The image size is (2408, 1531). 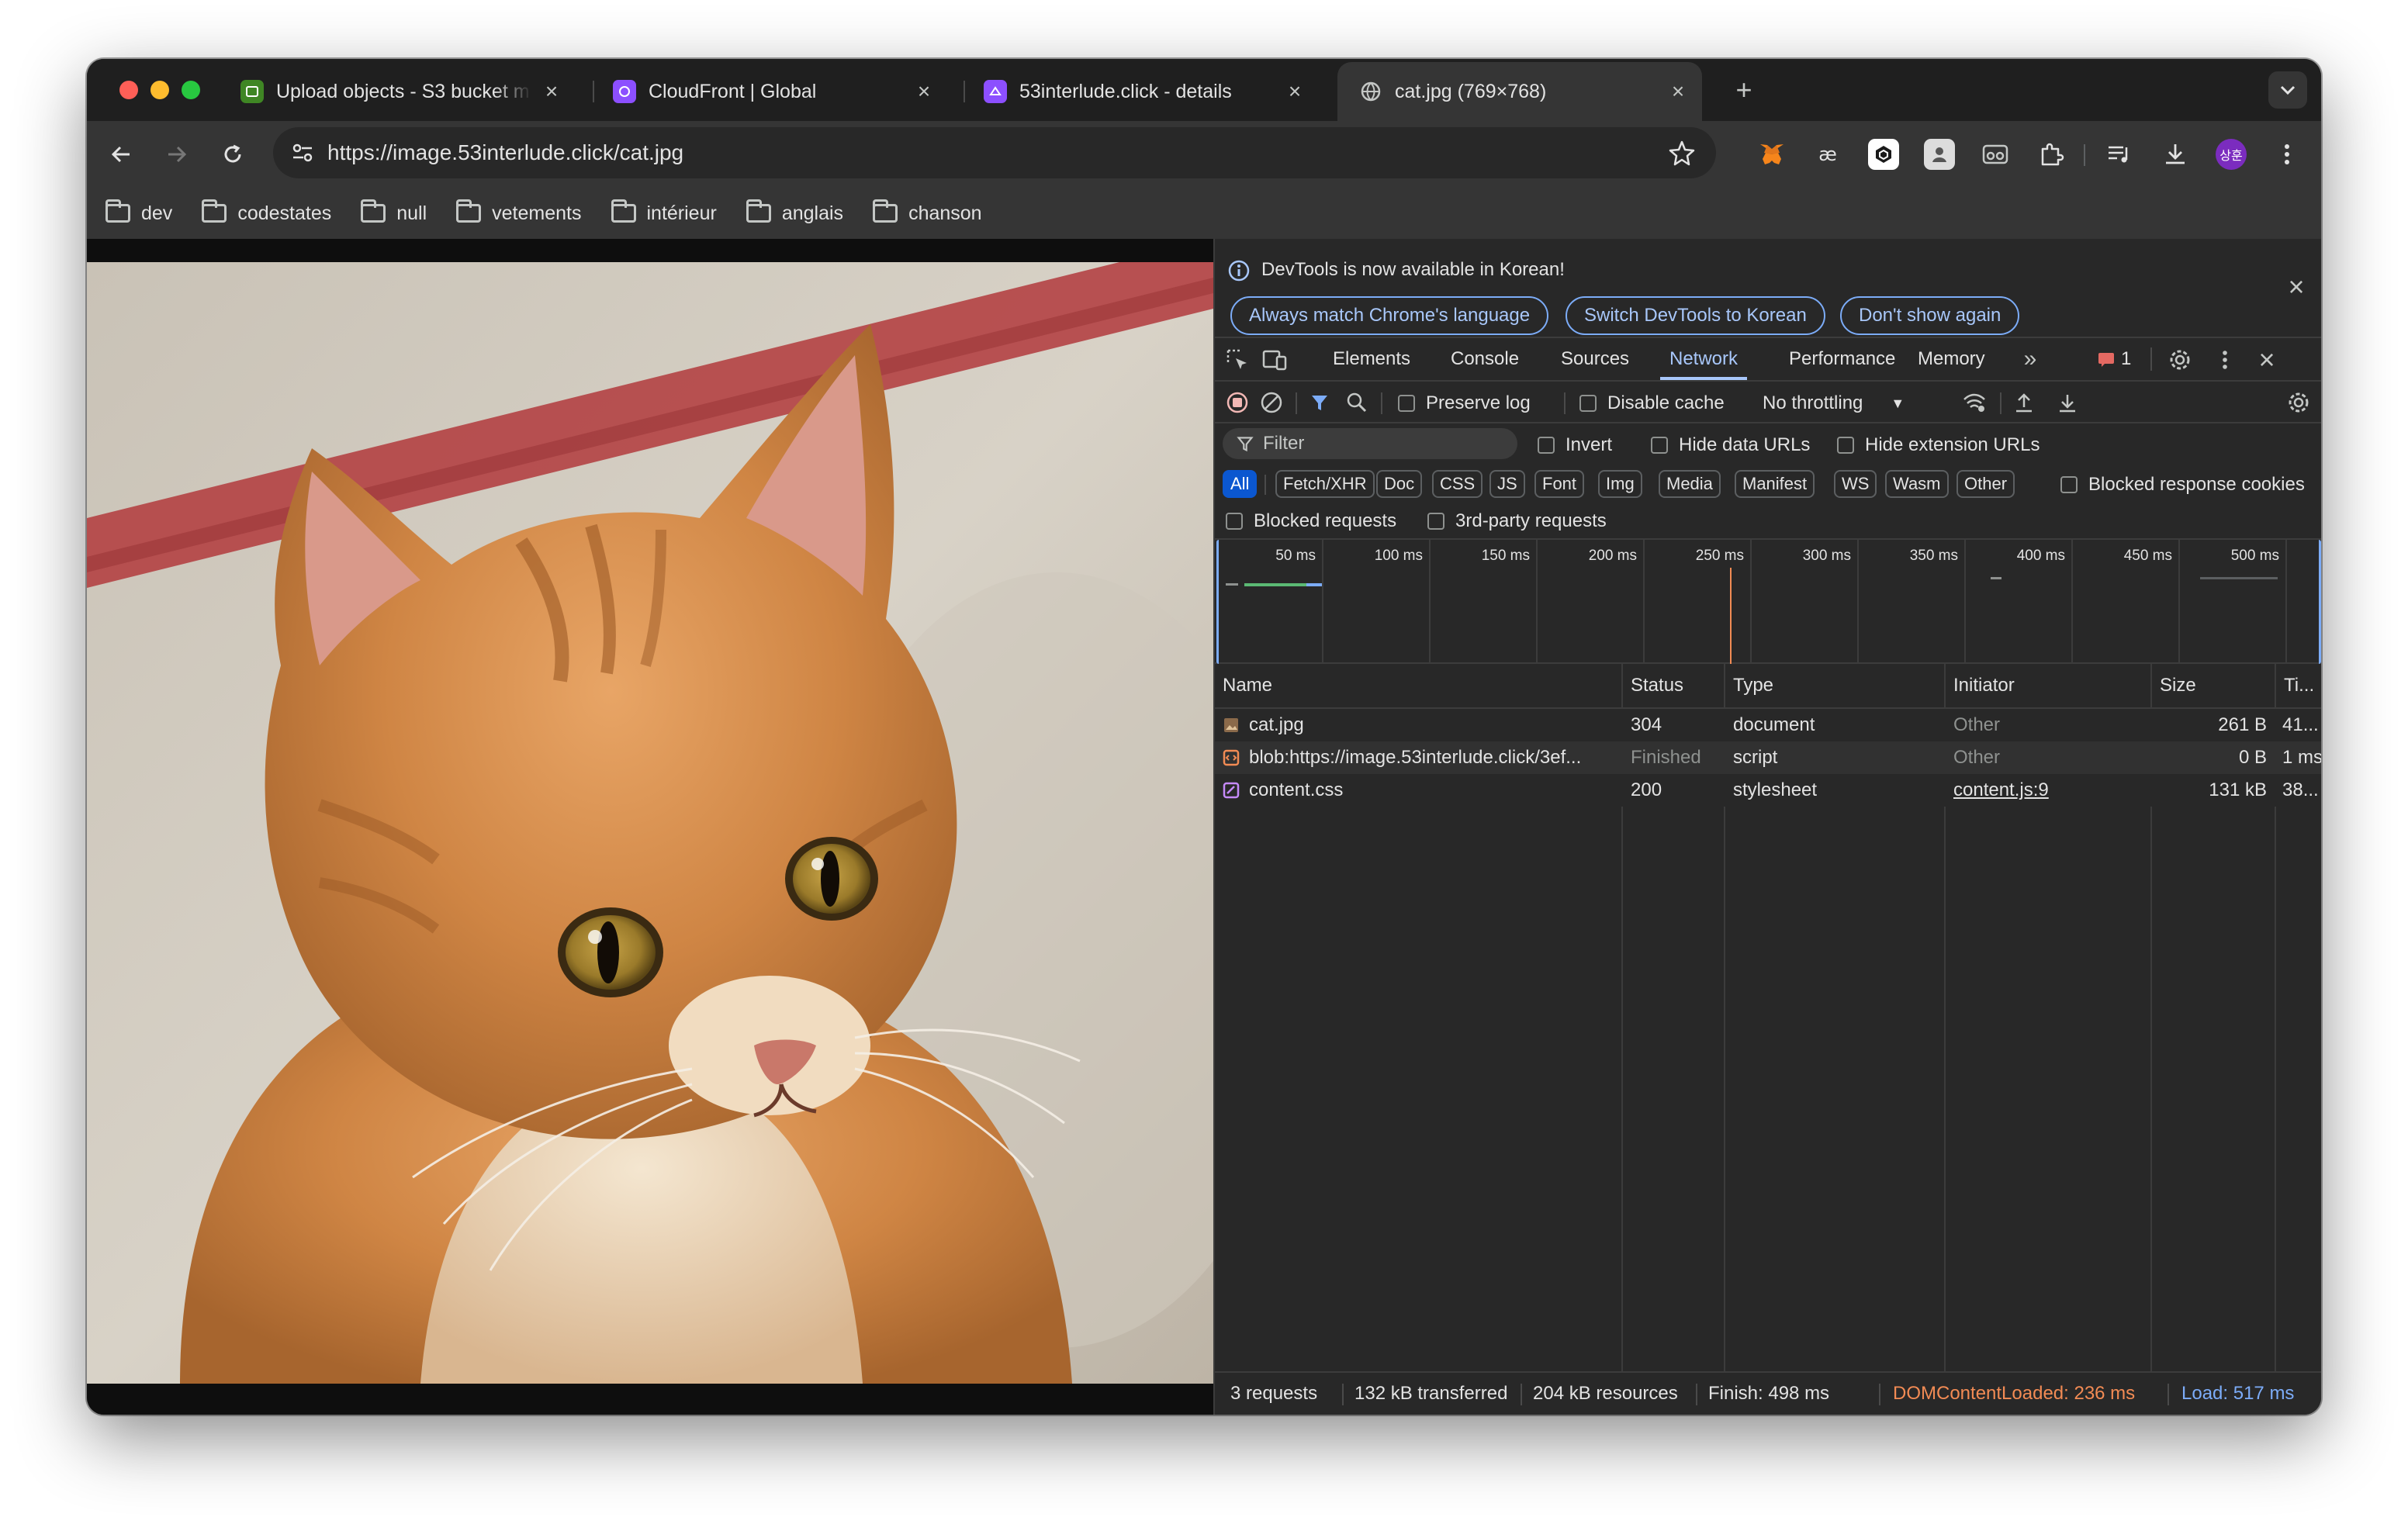 I want to click on tab-performance: Performance, so click(x=1842, y=359).